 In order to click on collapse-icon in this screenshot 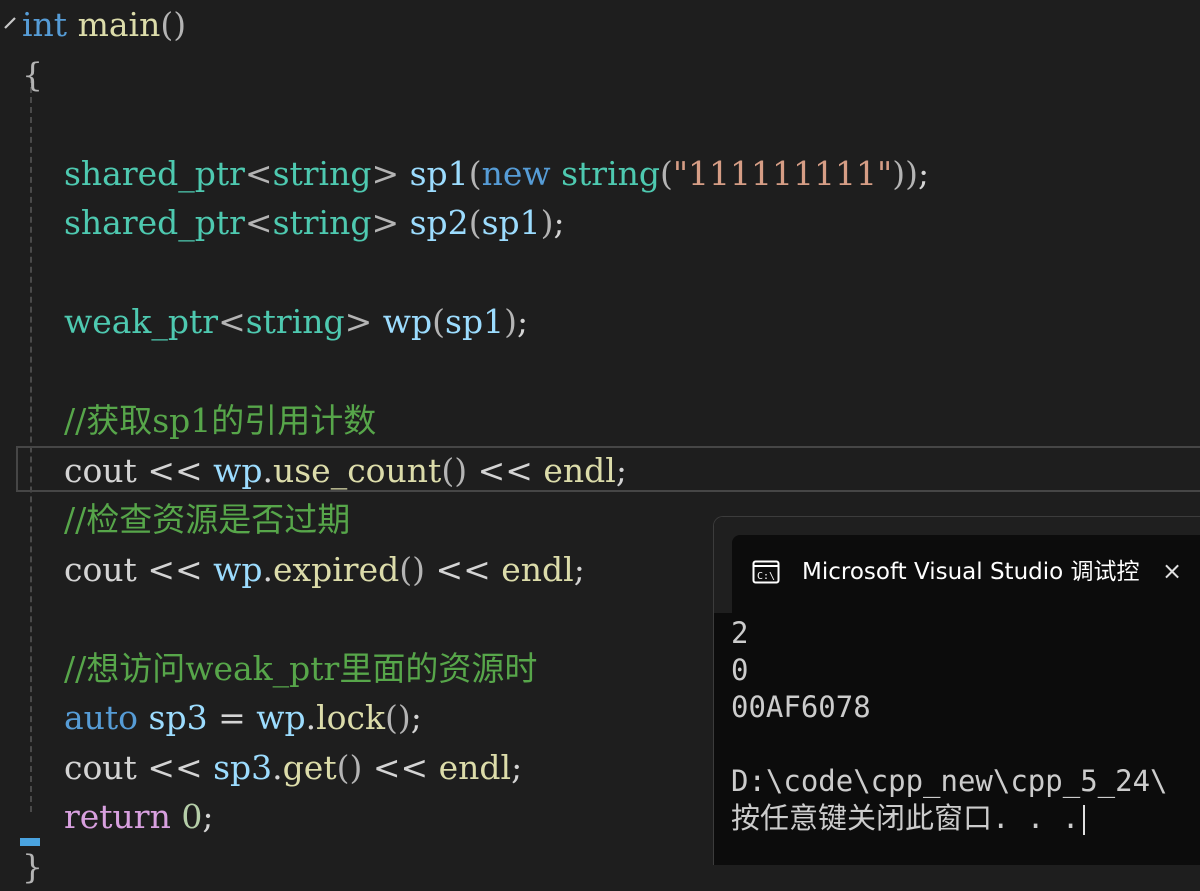, I will do `click(10, 23)`.